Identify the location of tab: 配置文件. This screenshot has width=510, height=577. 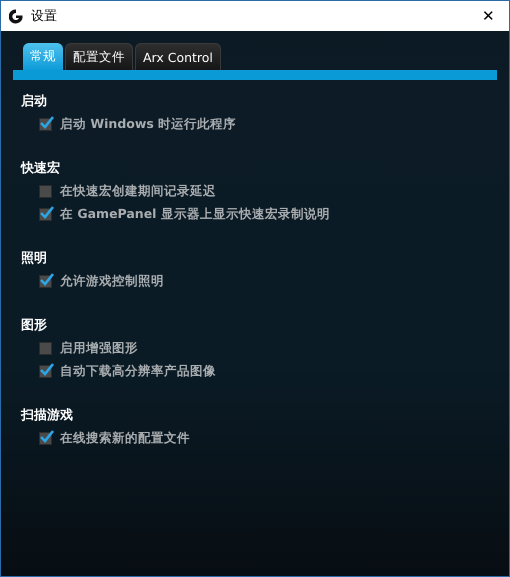
(99, 56).